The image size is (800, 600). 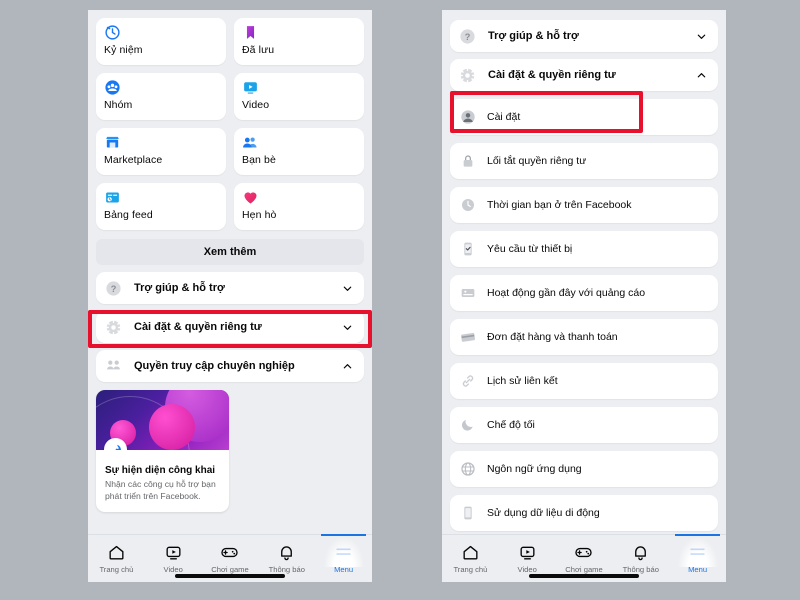 I want to click on settings-item-label: Lối tắt quyền riêng tư, so click(x=537, y=161).